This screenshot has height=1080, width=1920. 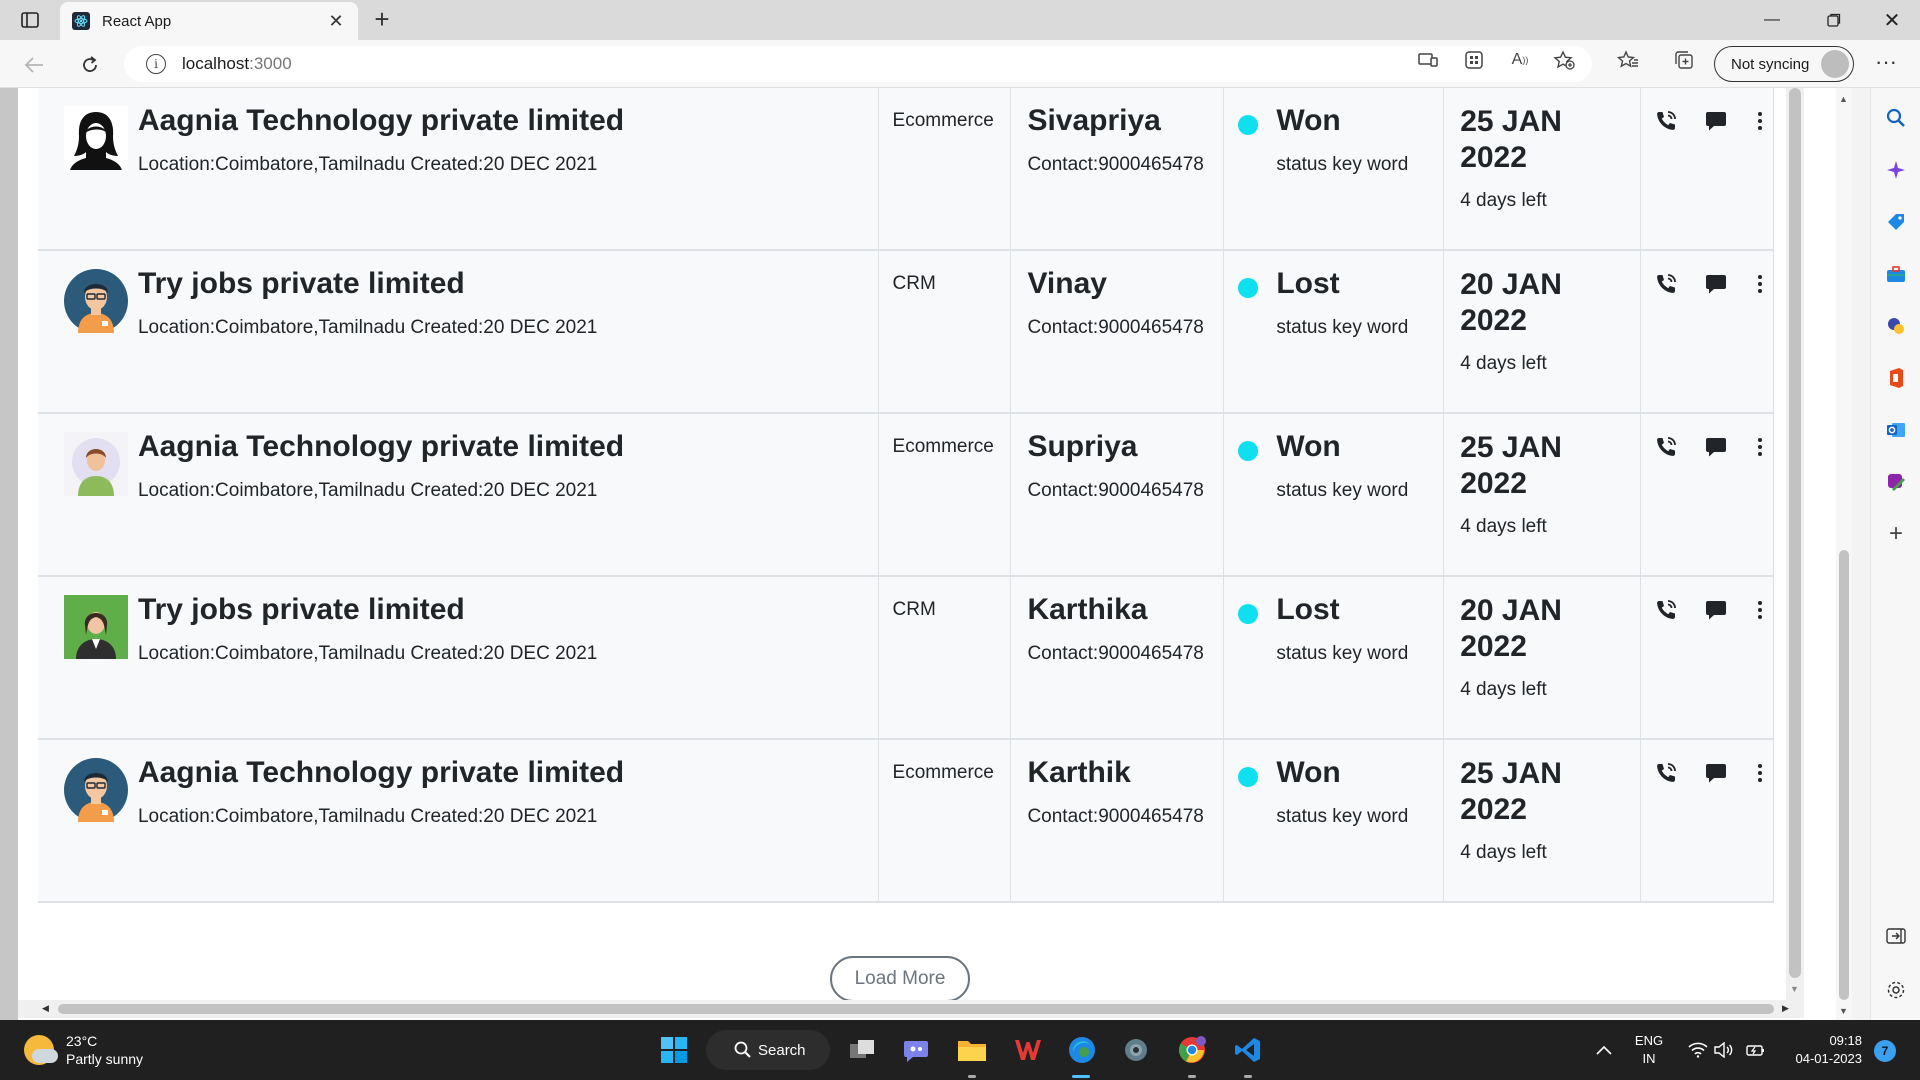 What do you see at coordinates (916, 1009) in the screenshot?
I see `horizontal-scroll-thumb` at bounding box center [916, 1009].